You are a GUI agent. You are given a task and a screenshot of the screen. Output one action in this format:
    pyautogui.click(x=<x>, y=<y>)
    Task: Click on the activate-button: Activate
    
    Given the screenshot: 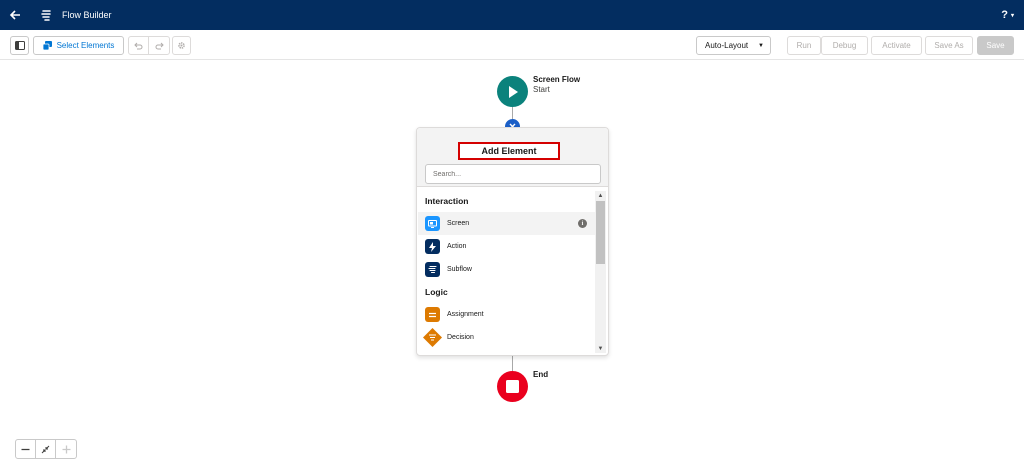 What is the action you would take?
    pyautogui.click(x=896, y=45)
    